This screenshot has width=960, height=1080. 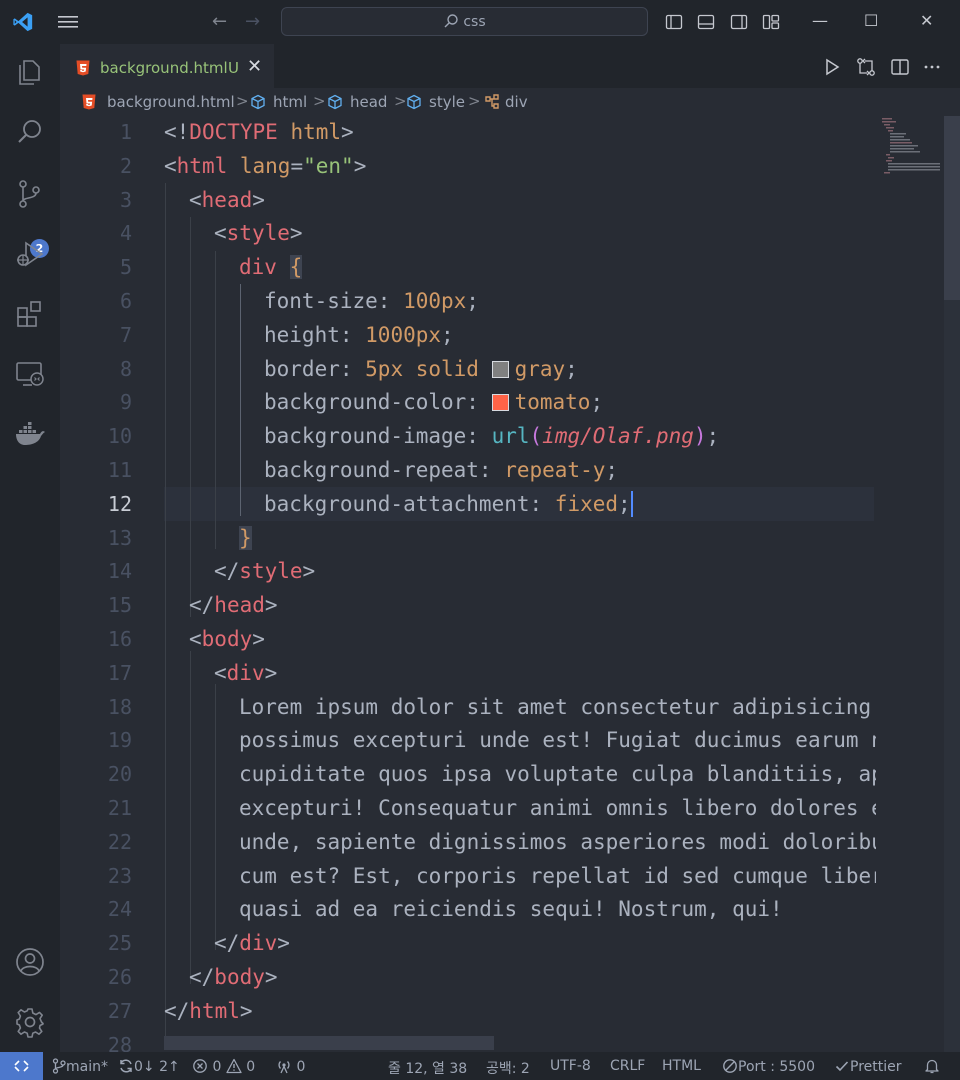 I want to click on ports-count: 0, so click(x=301, y=1067).